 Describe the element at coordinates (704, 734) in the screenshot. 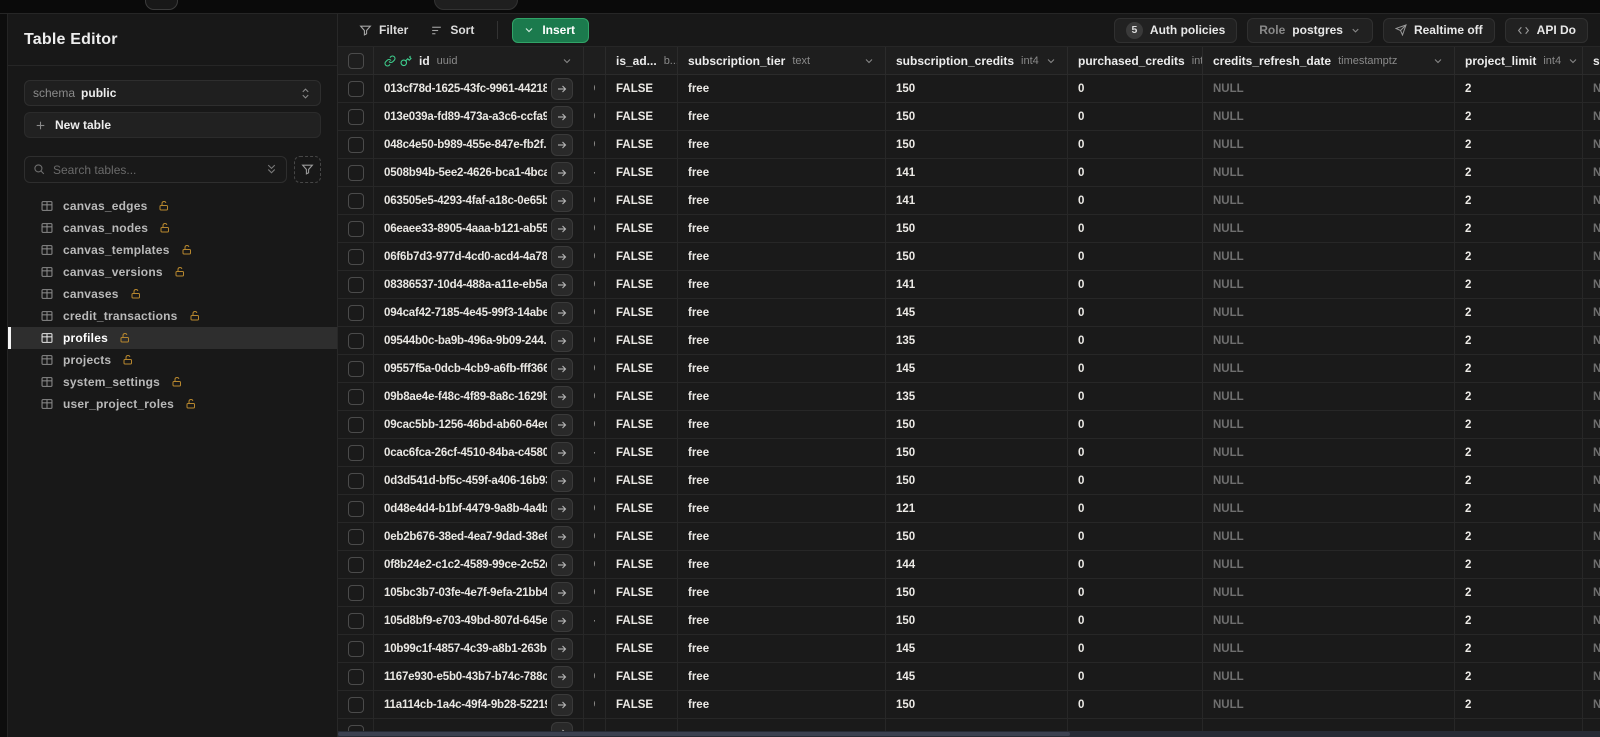

I see `scrollbar-thumb` at that location.